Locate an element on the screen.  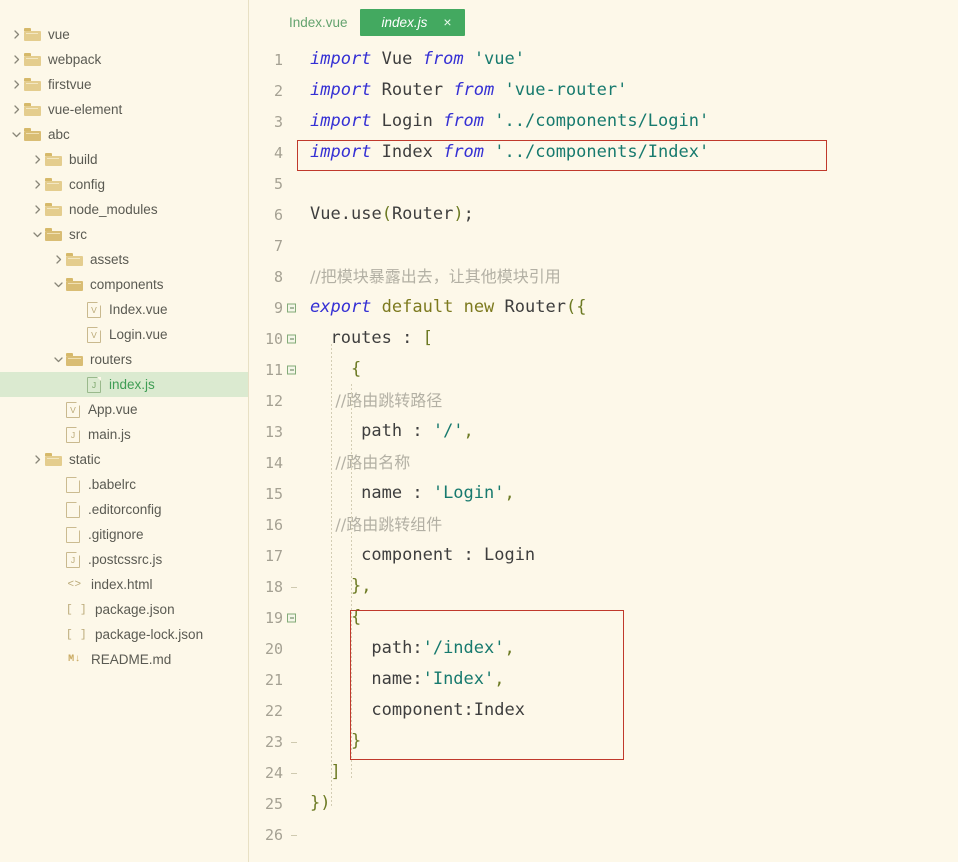
code-text: //把模块暴露出去，让其他模块引用 is located at coordinates (628, 277).